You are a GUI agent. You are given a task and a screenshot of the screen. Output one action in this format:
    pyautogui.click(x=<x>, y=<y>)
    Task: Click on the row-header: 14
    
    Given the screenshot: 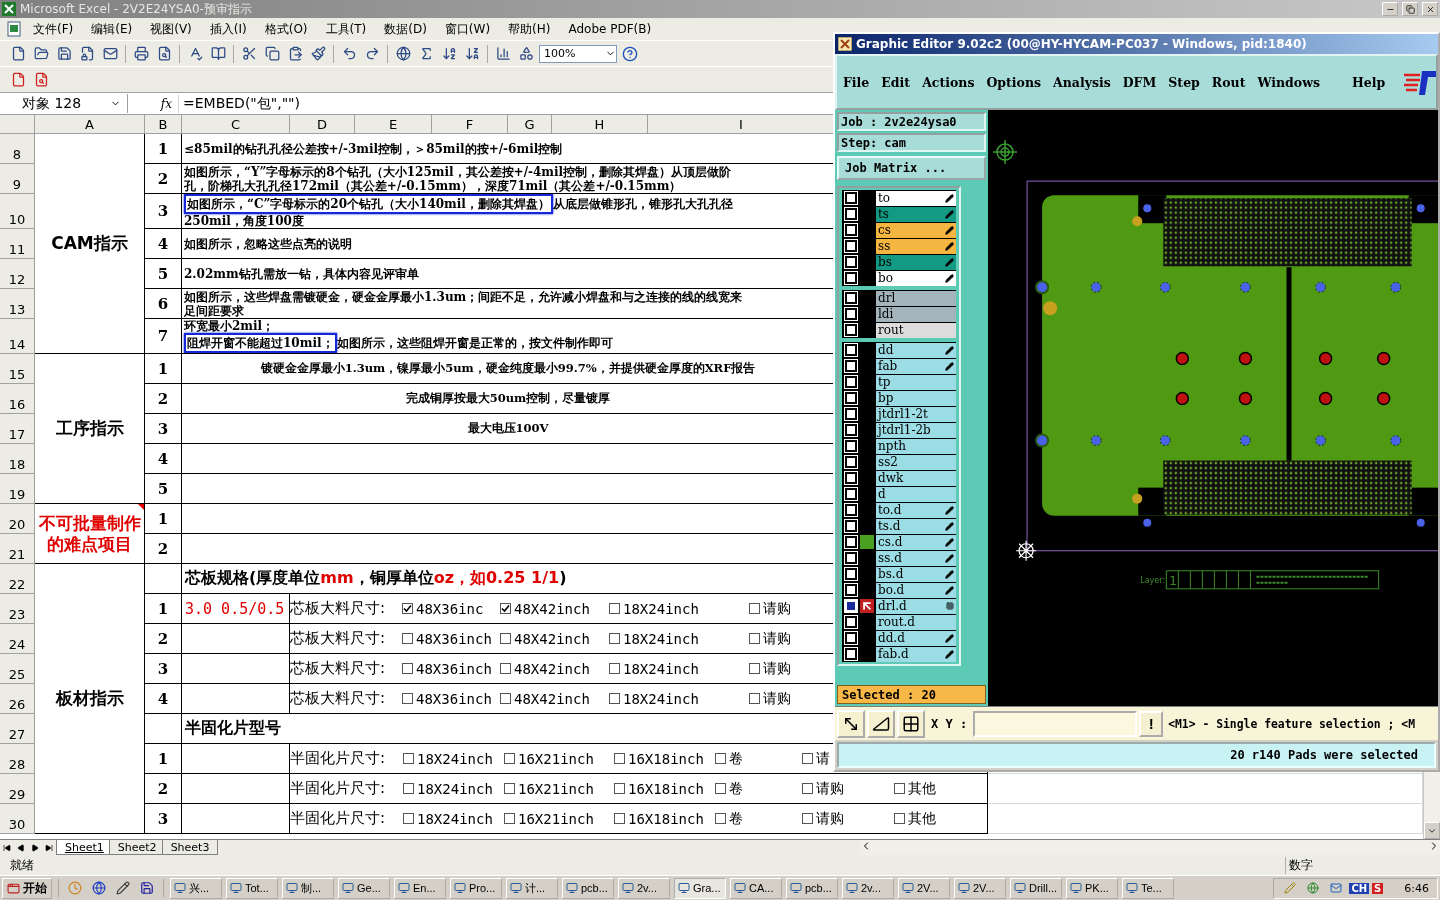 What is the action you would take?
    pyautogui.click(x=17, y=336)
    